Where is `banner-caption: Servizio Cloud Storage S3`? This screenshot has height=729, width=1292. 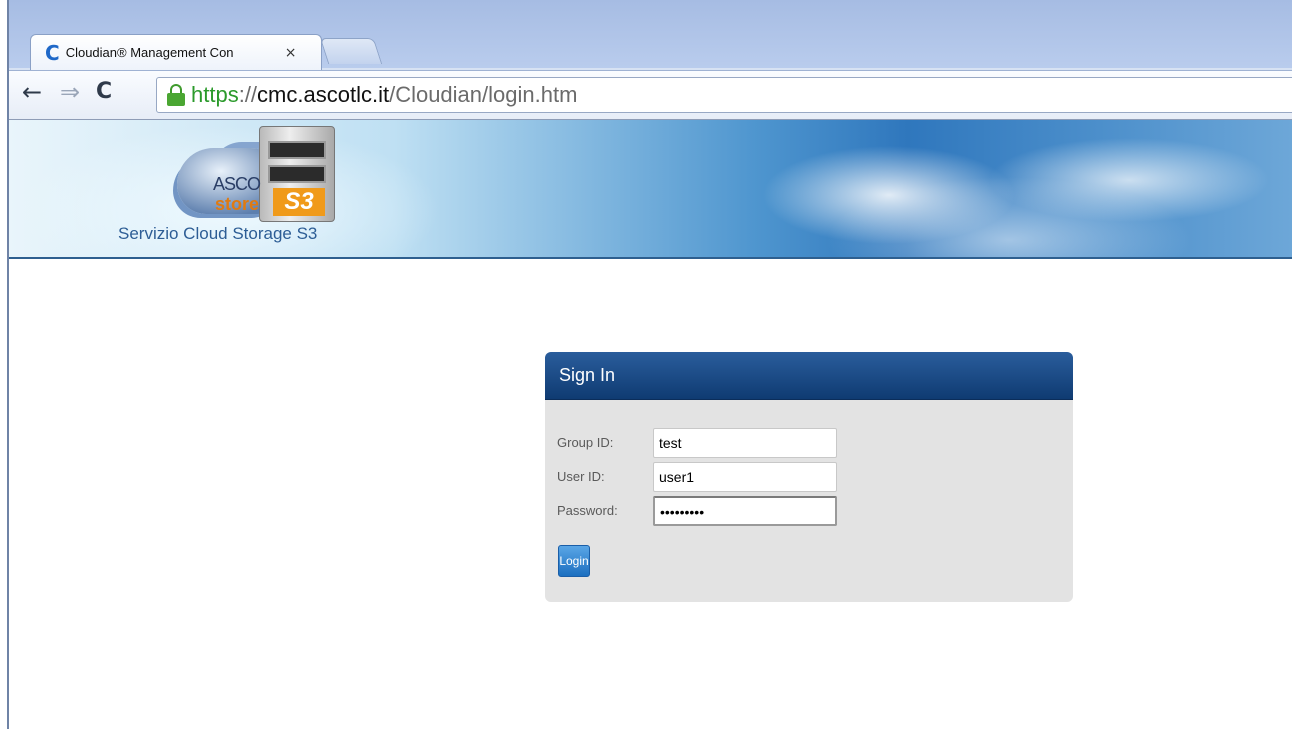
banner-caption: Servizio Cloud Storage S3 is located at coordinates (218, 233).